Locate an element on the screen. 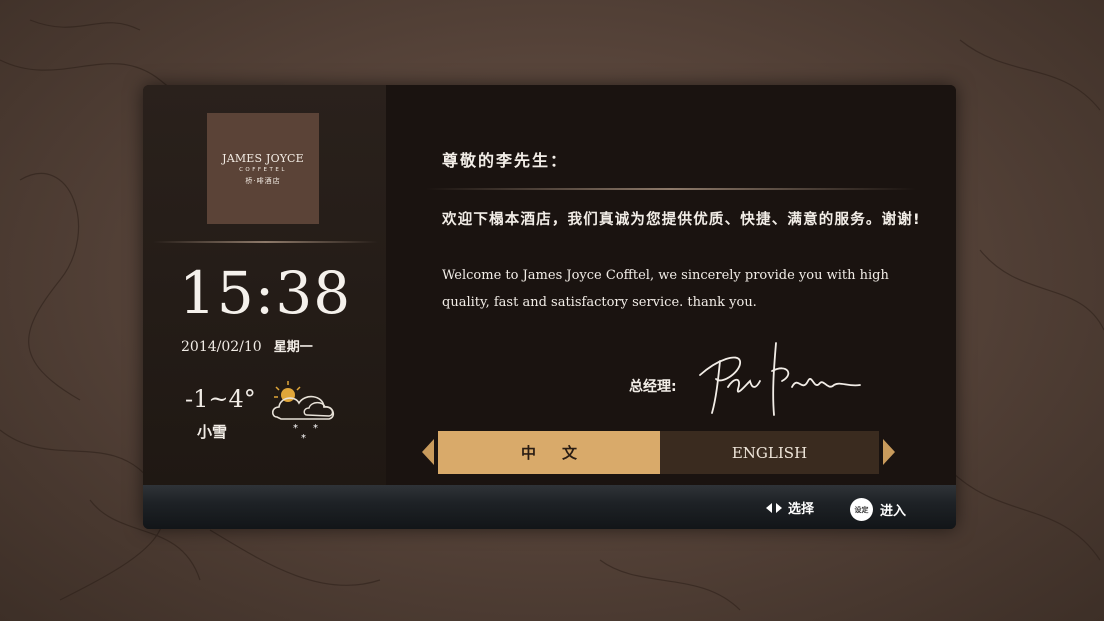  language-prev-arrow is located at coordinates (428, 452).